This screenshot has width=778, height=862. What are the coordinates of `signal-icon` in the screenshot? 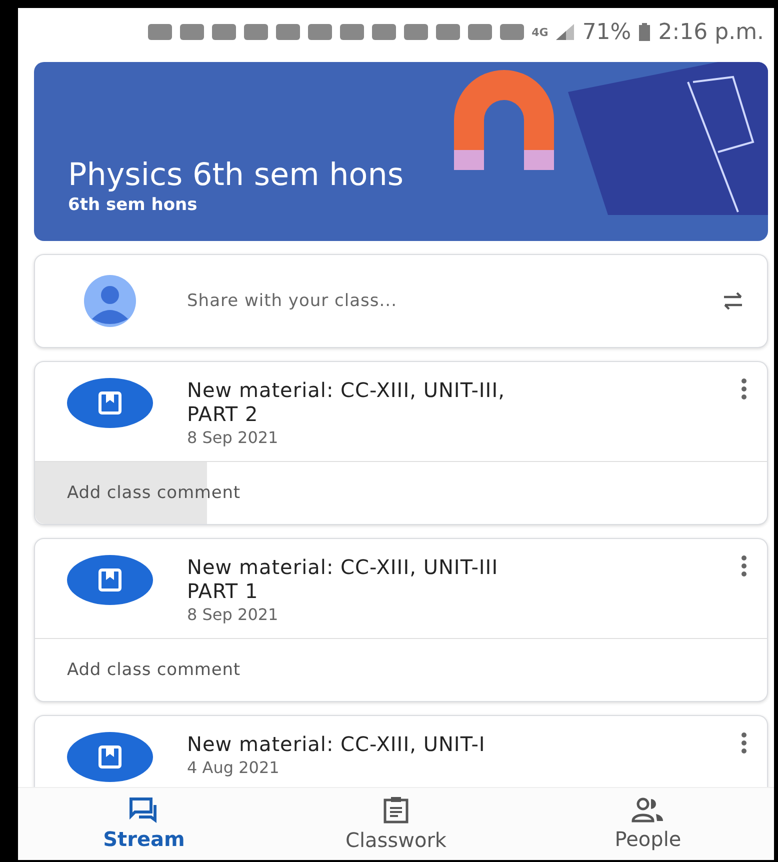 It's located at (565, 32).